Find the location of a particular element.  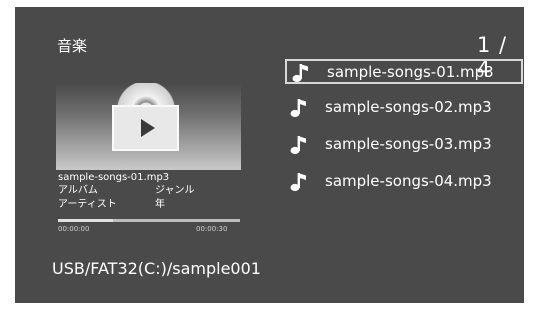

page-title: 音楽 is located at coordinates (72, 46).